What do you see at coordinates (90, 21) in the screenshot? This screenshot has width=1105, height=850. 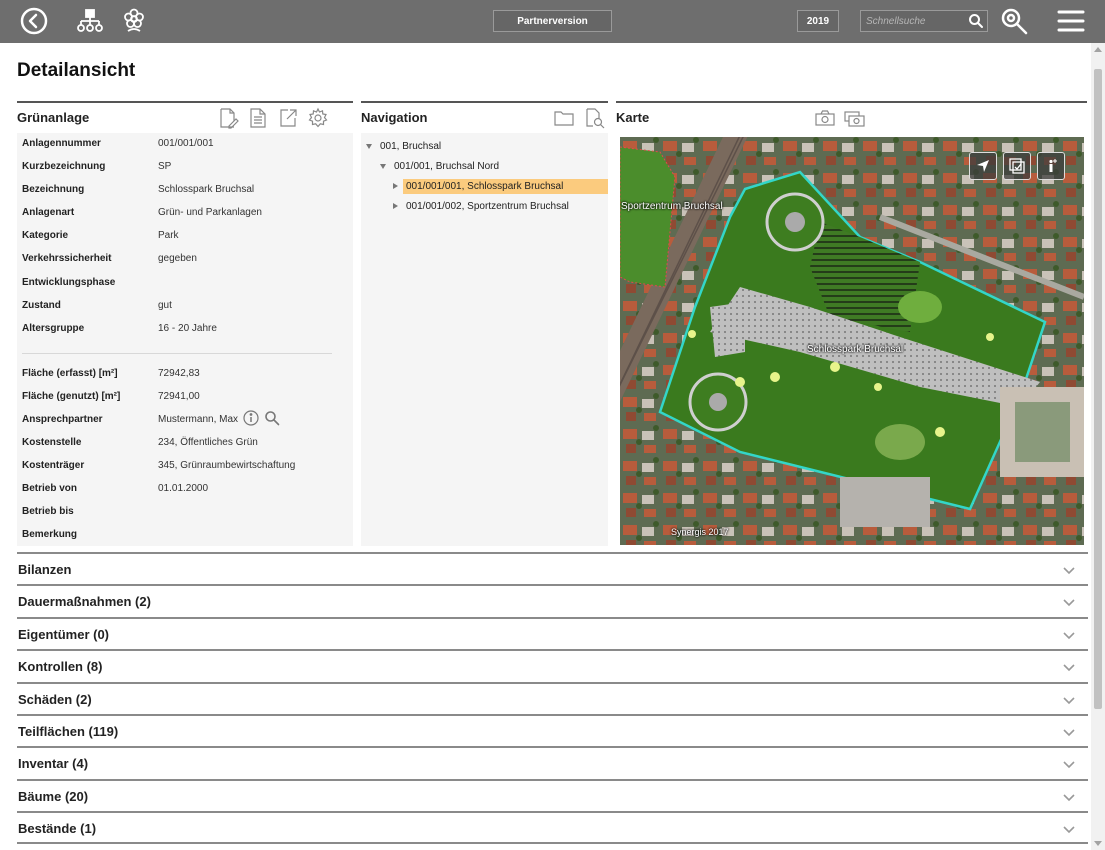 I see `hierarchy-icon` at bounding box center [90, 21].